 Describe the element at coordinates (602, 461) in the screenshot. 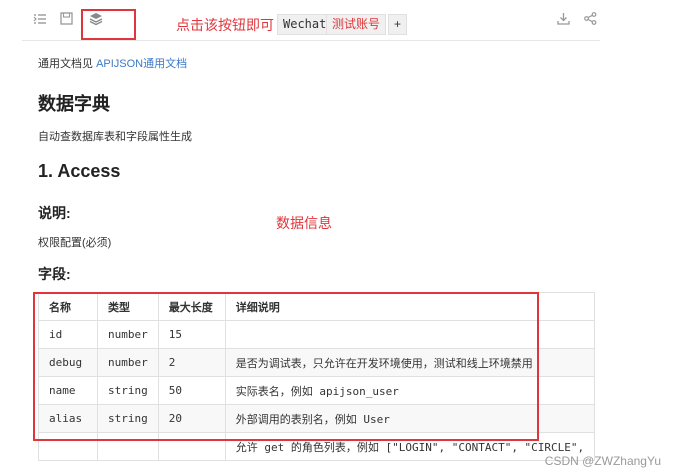

I see `csdn-watermark: CSDN @ZWZhangYu` at that location.